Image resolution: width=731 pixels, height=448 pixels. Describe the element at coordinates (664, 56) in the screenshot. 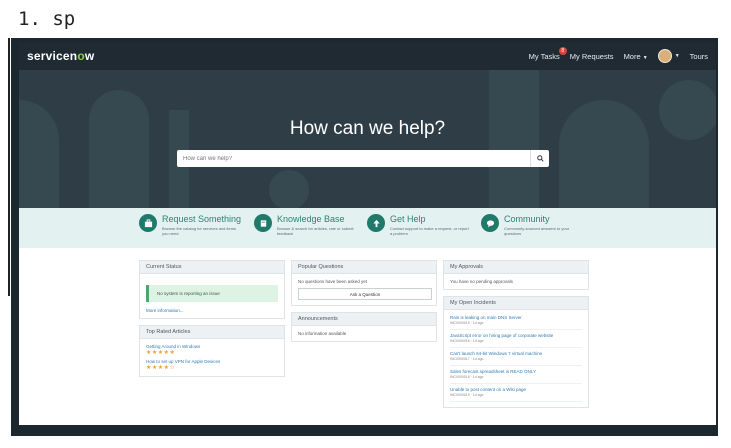

I see `avatar` at that location.